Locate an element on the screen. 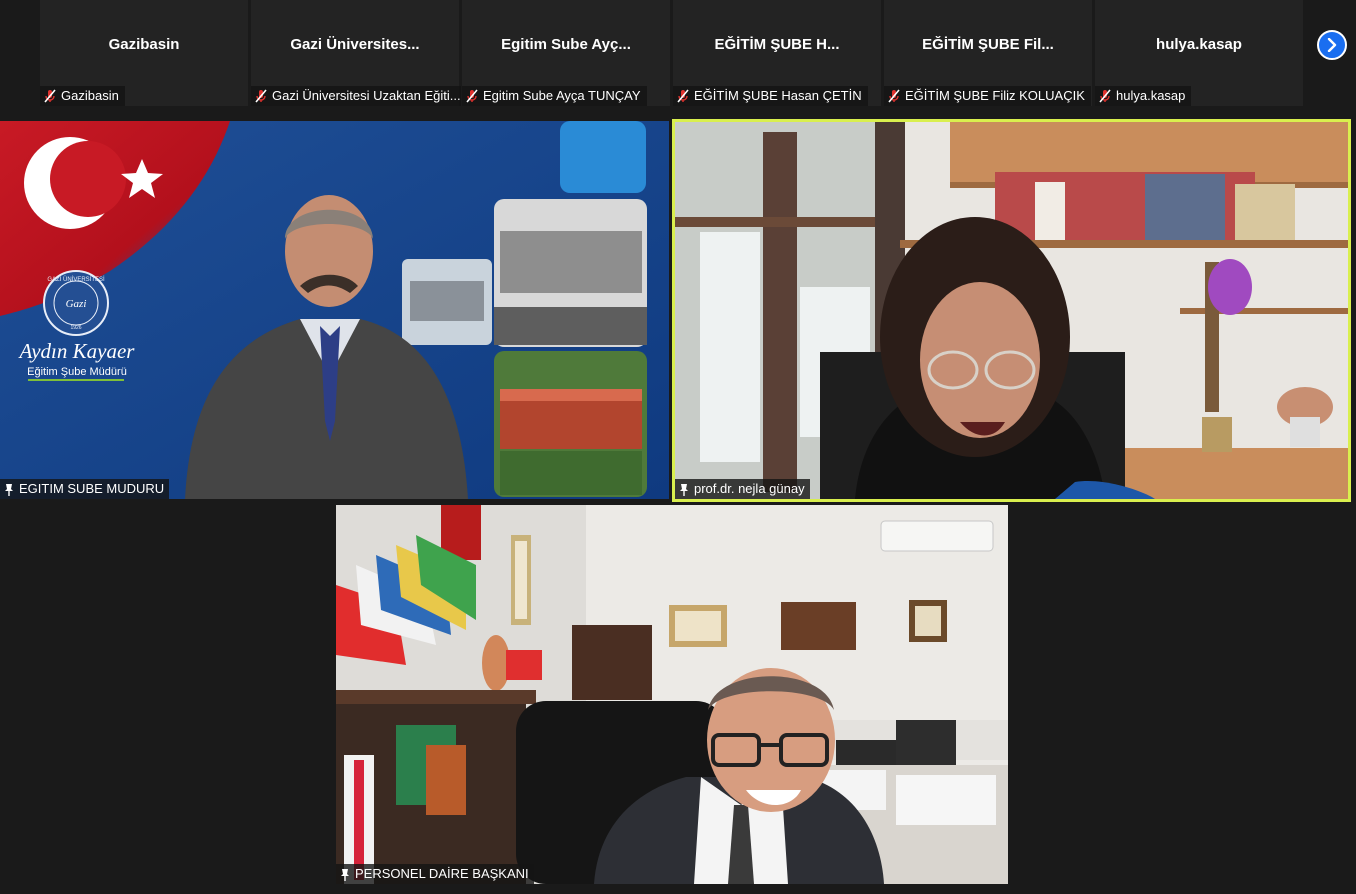 This screenshot has width=1356, height=894. participant-label: Gazibasin is located at coordinates (82, 96).